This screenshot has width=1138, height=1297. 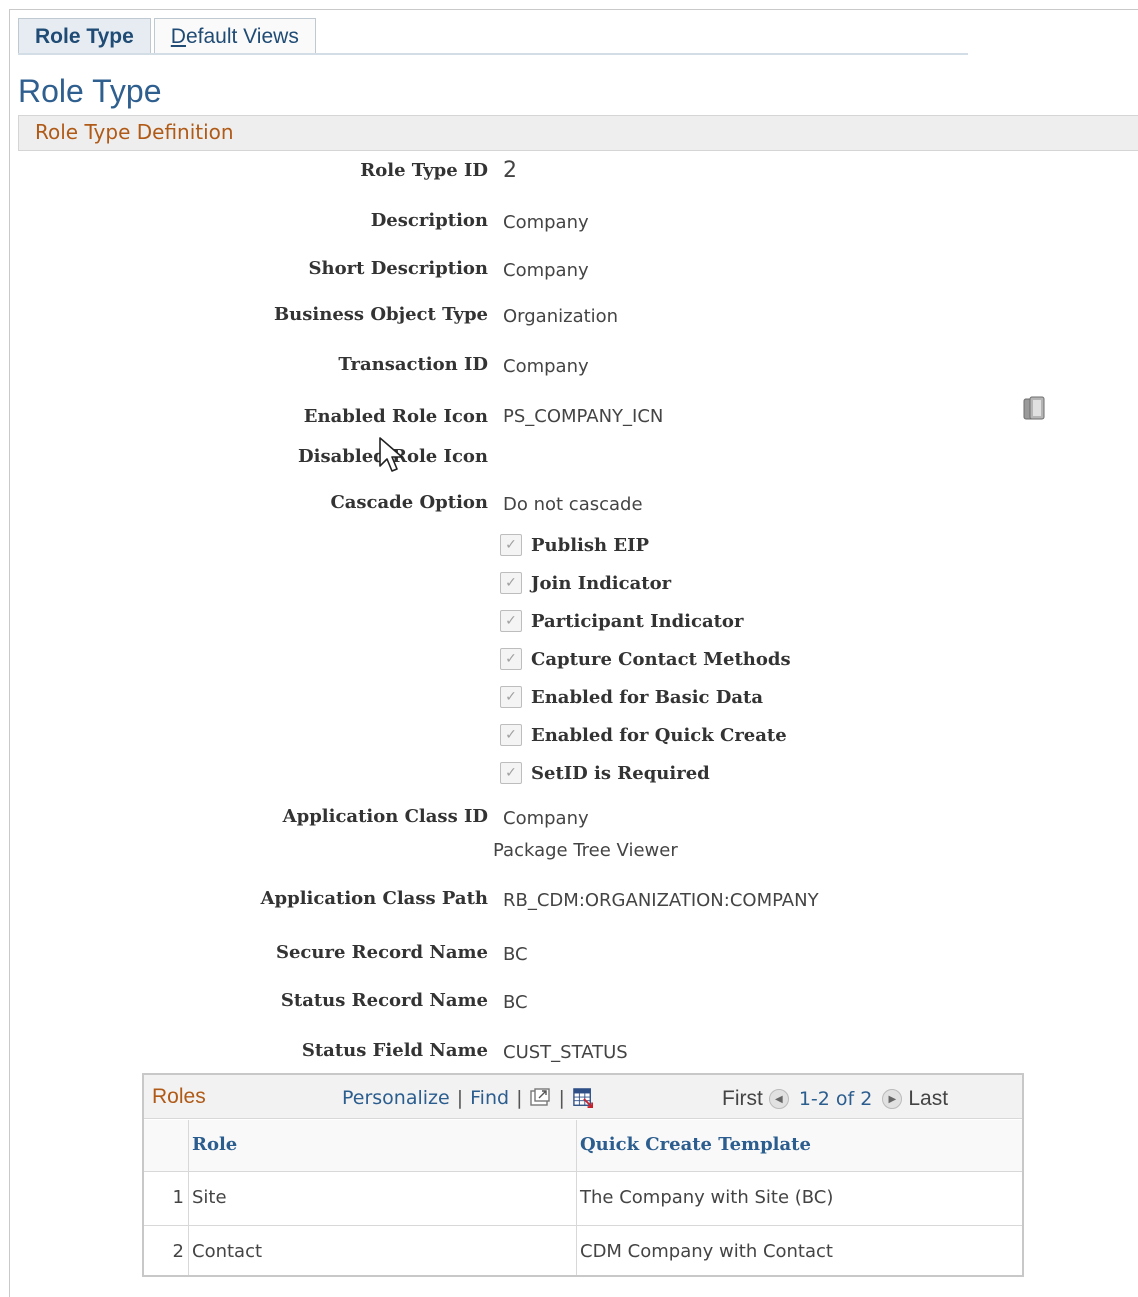 I want to click on row-number: 2, so click(x=178, y=1251).